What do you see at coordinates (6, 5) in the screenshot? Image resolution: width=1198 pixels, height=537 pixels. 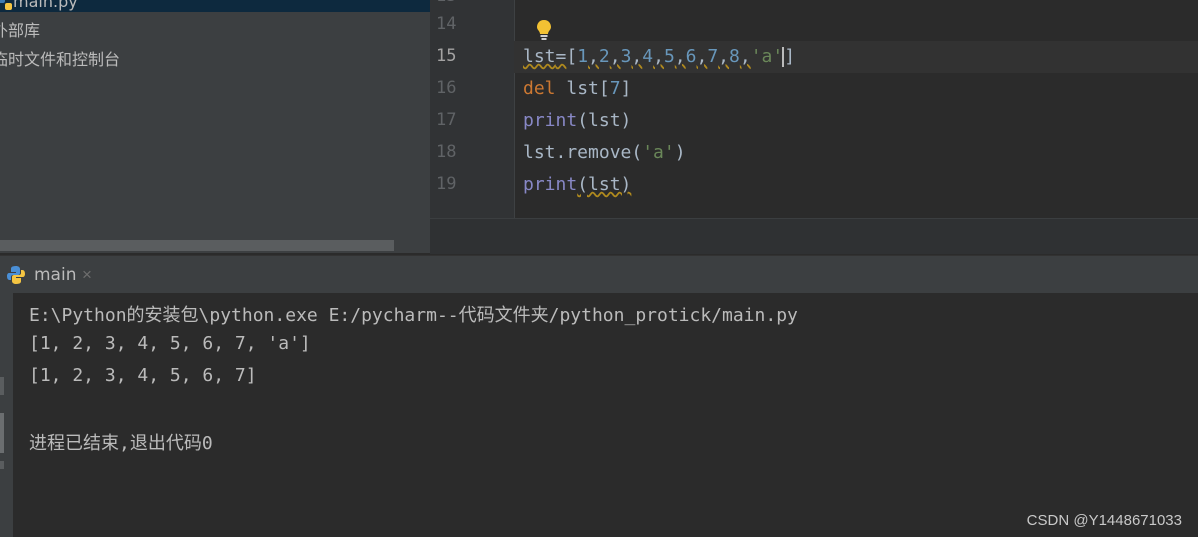 I see `python-file-icon` at bounding box center [6, 5].